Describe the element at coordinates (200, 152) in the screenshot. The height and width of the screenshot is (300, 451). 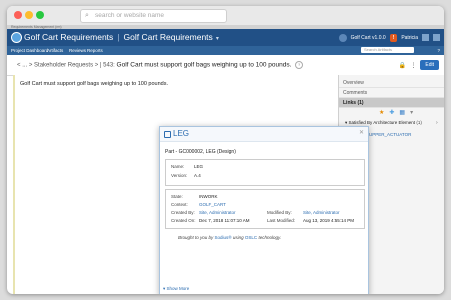
I see `part-heading: Part - GC000002, LEG (Design)` at that location.